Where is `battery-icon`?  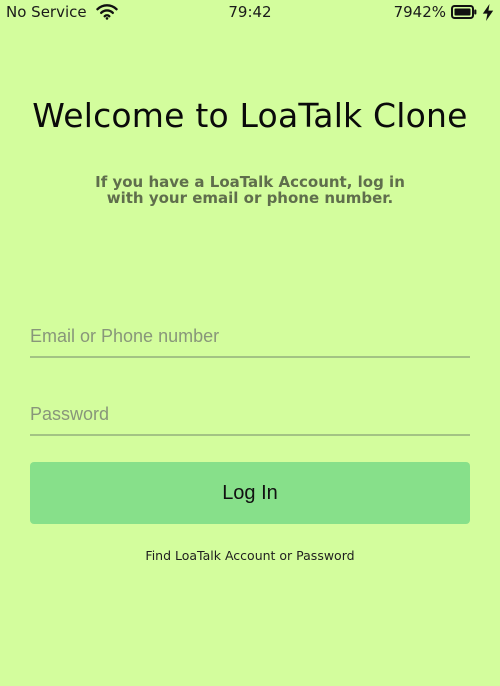 battery-icon is located at coordinates (464, 12).